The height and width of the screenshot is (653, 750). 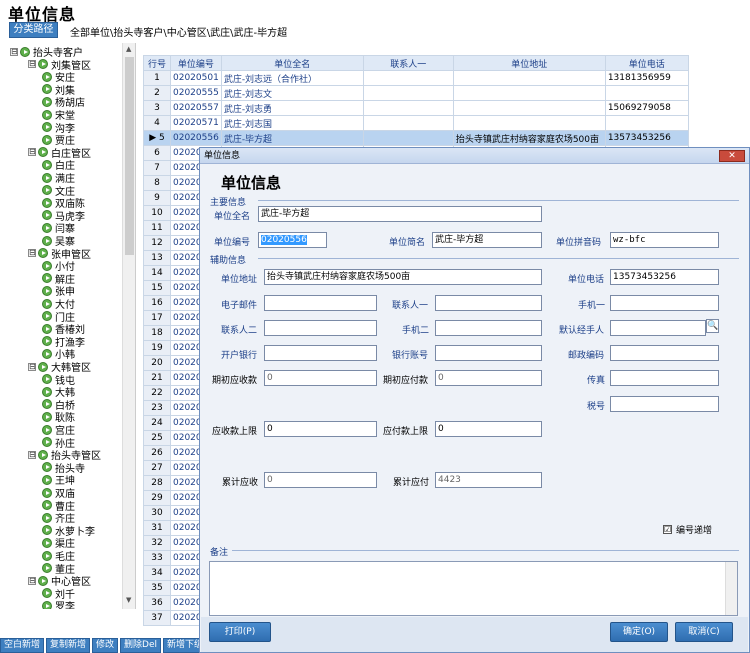 What do you see at coordinates (320, 429) in the screenshot?
I see `recv-limit-field: 0` at bounding box center [320, 429].